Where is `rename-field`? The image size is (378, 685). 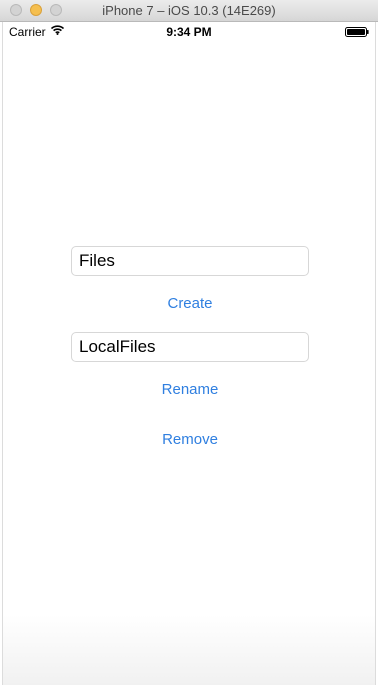
rename-field is located at coordinates (190, 347).